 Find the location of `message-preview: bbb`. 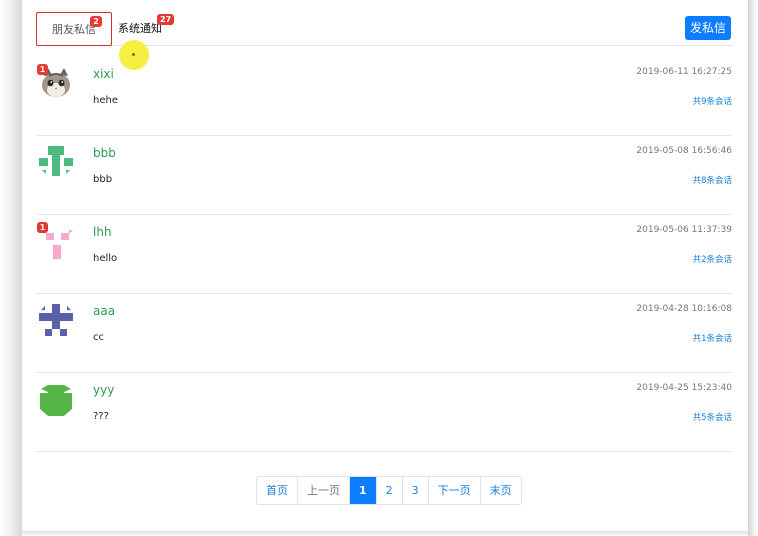

message-preview: bbb is located at coordinates (103, 179).